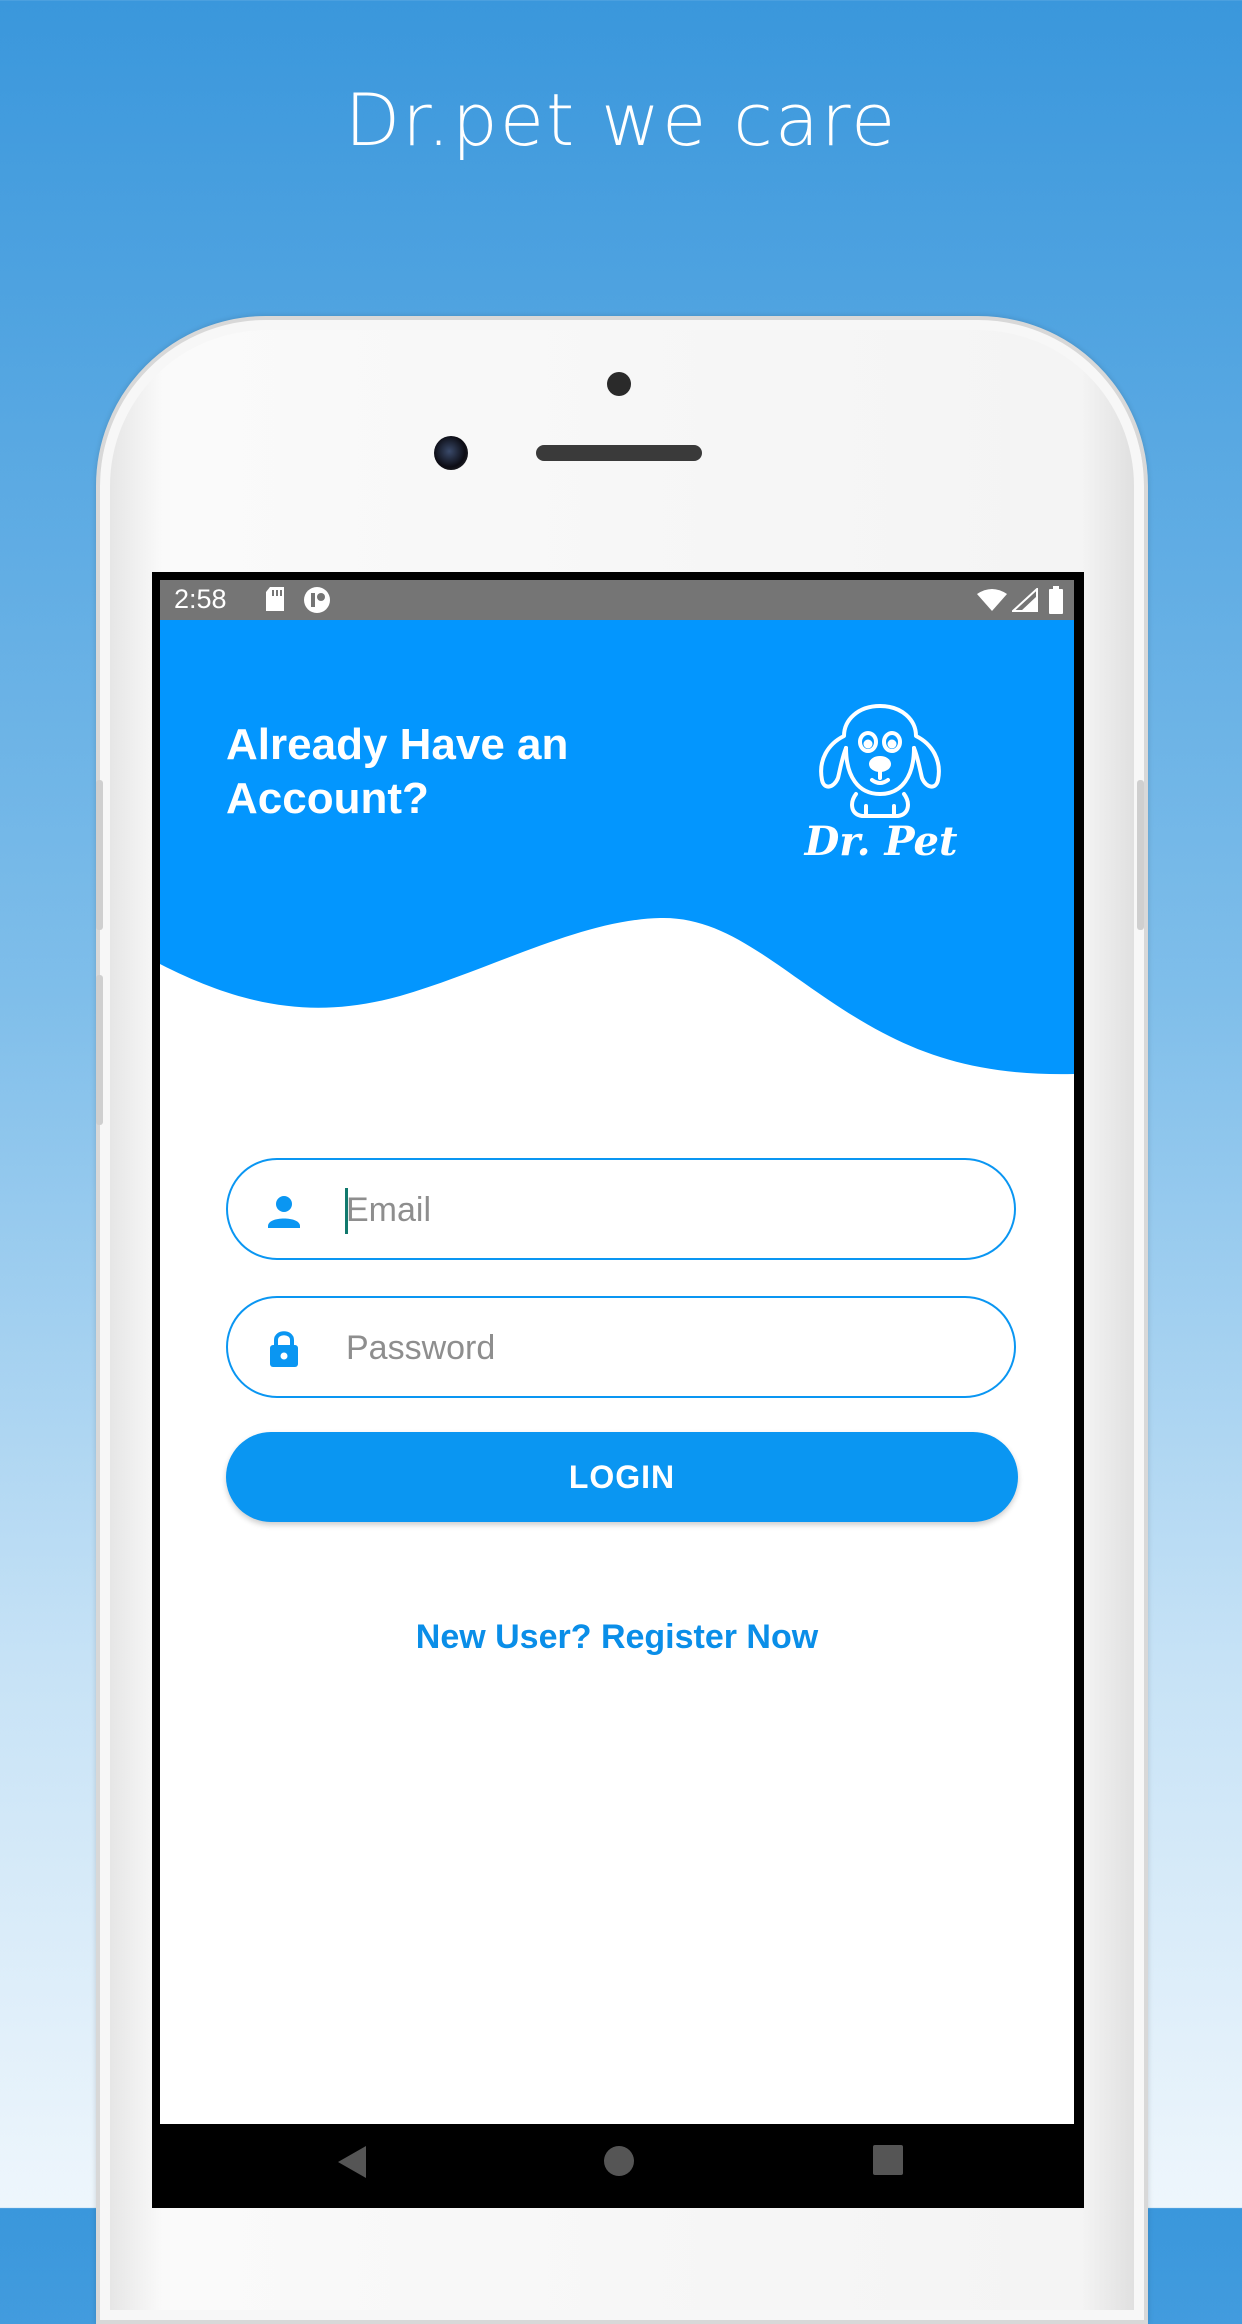 The height and width of the screenshot is (2324, 1242). Describe the element at coordinates (397, 771) in the screenshot. I see `header-title: Already Have an Account?` at that location.